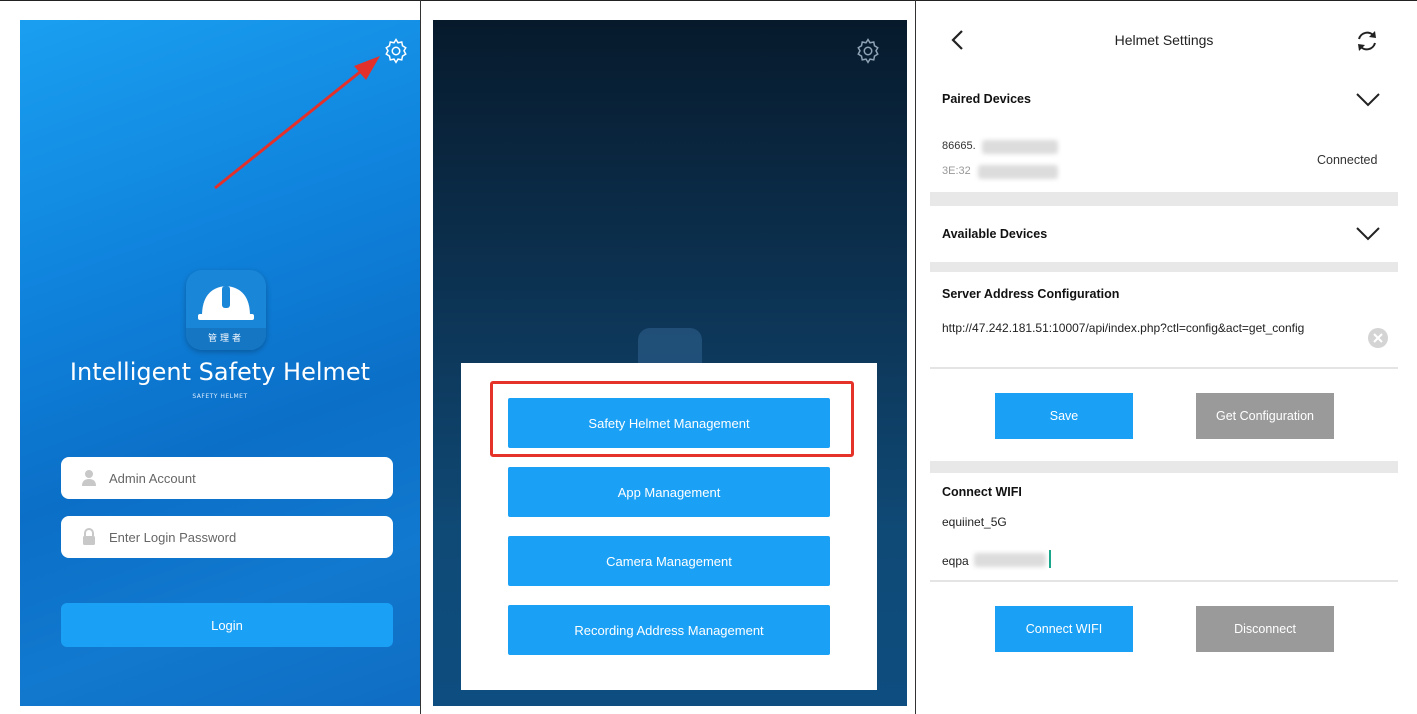 The width and height of the screenshot is (1417, 714). What do you see at coordinates (220, 372) in the screenshot?
I see `app-title: Intelligent Safety Helmet` at bounding box center [220, 372].